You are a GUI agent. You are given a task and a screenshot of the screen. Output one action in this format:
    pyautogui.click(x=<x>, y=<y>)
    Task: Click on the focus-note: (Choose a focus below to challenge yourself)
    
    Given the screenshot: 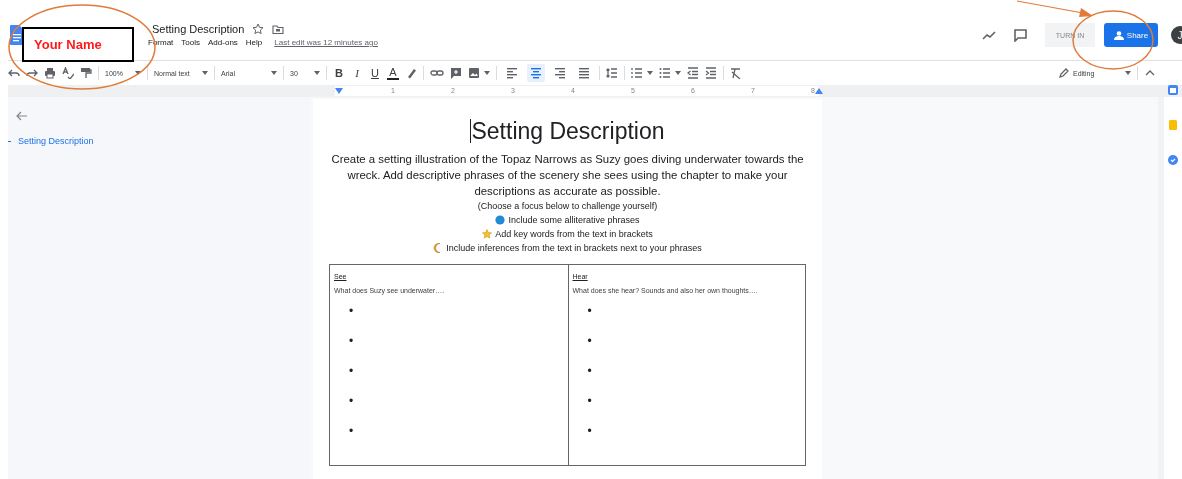 What is the action you would take?
    pyautogui.click(x=567, y=206)
    